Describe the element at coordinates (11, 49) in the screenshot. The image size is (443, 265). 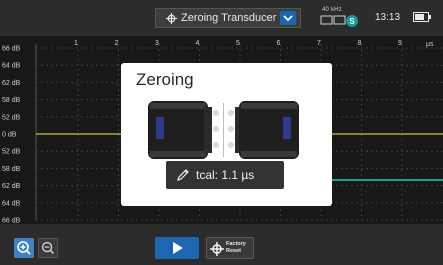
I see `y-tick-label: 66 dB` at that location.